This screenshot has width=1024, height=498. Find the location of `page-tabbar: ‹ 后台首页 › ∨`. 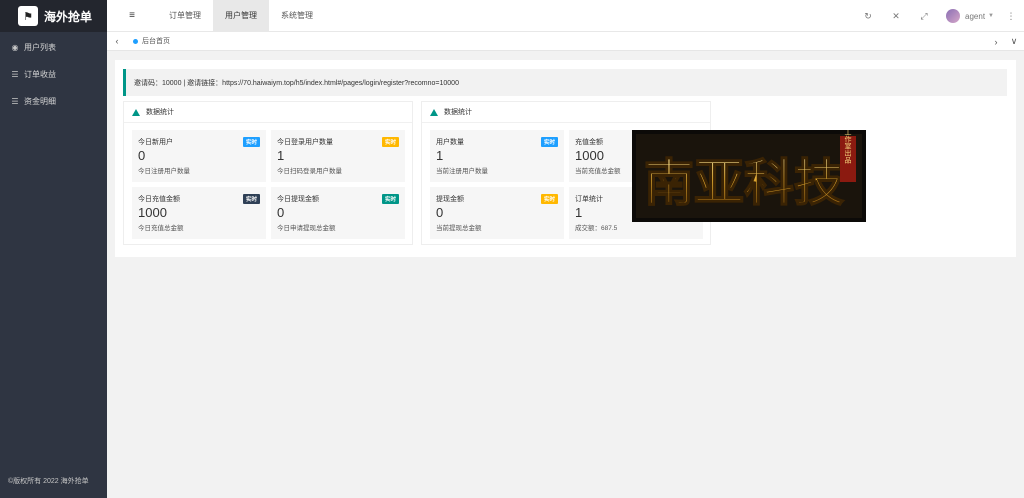

page-tabbar: ‹ 后台首页 › ∨ is located at coordinates (565, 41).